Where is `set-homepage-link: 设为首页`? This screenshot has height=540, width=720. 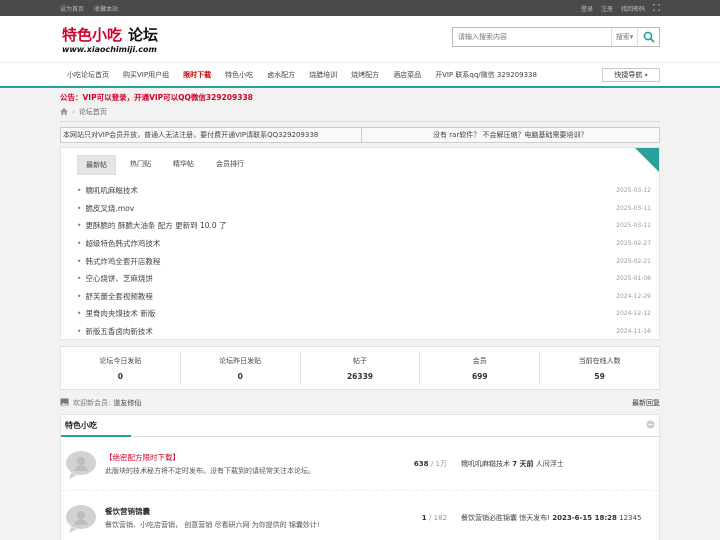
set-homepage-link: 设为首页 is located at coordinates (72, 9).